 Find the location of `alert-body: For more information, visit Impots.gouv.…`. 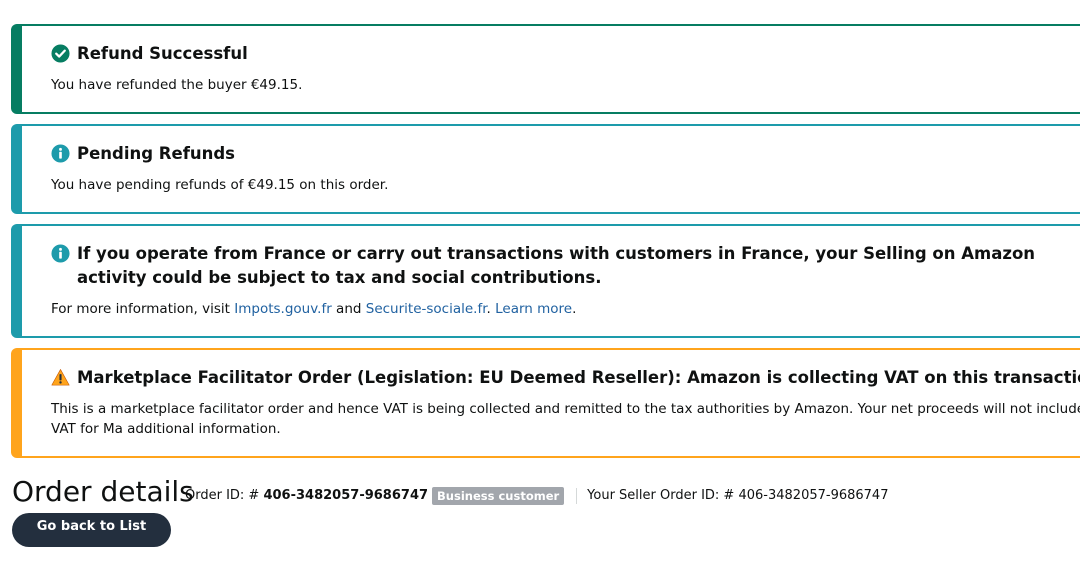

alert-body: For more information, visit Impots.gouv.… is located at coordinates (313, 309).